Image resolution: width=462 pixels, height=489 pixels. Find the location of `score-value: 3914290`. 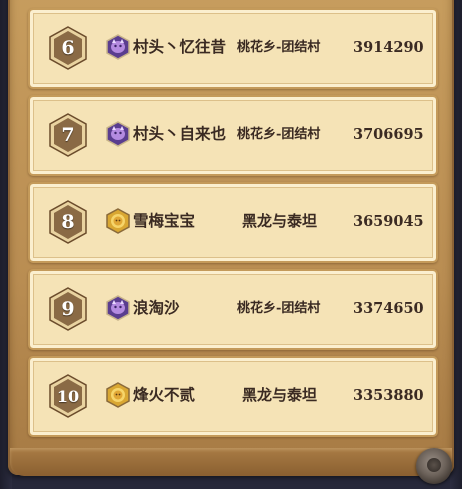

score-value: 3914290 is located at coordinates (388, 47).